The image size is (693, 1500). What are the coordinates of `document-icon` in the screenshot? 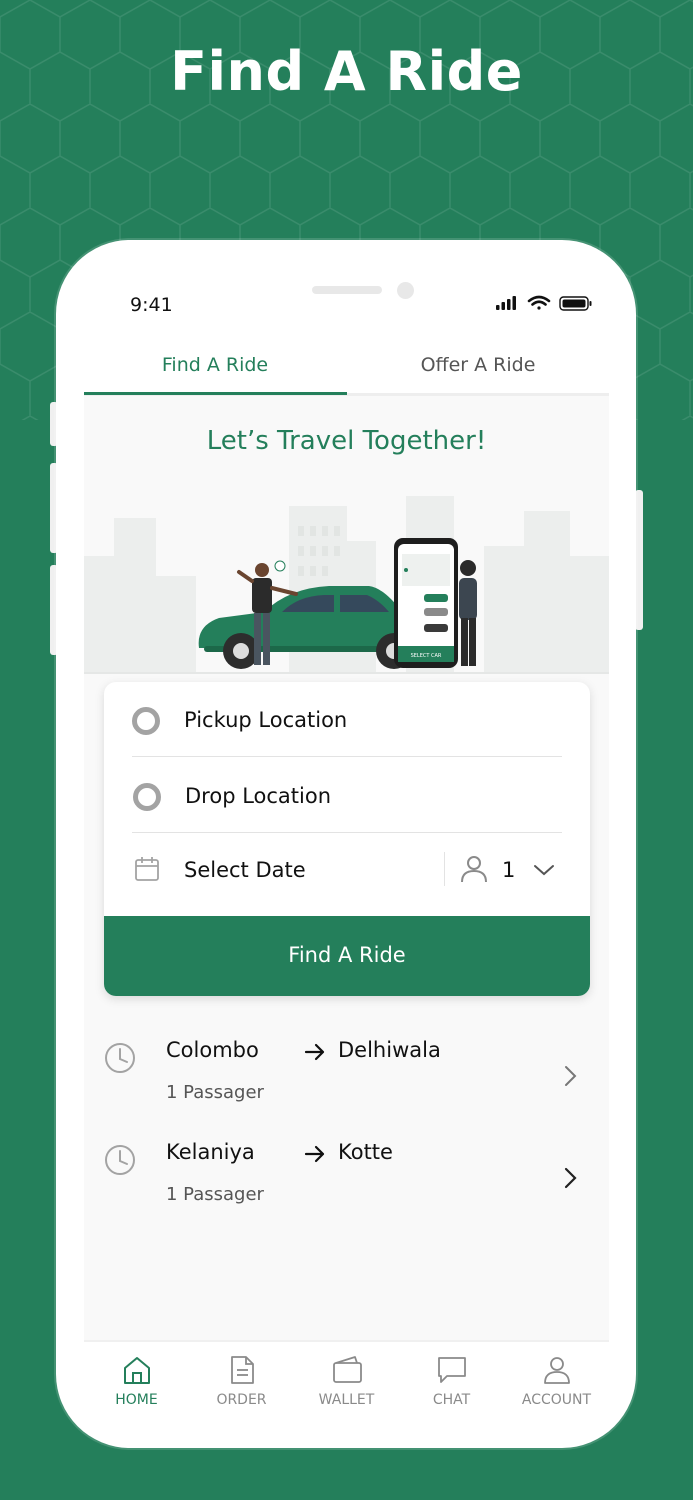 It's located at (242, 1370).